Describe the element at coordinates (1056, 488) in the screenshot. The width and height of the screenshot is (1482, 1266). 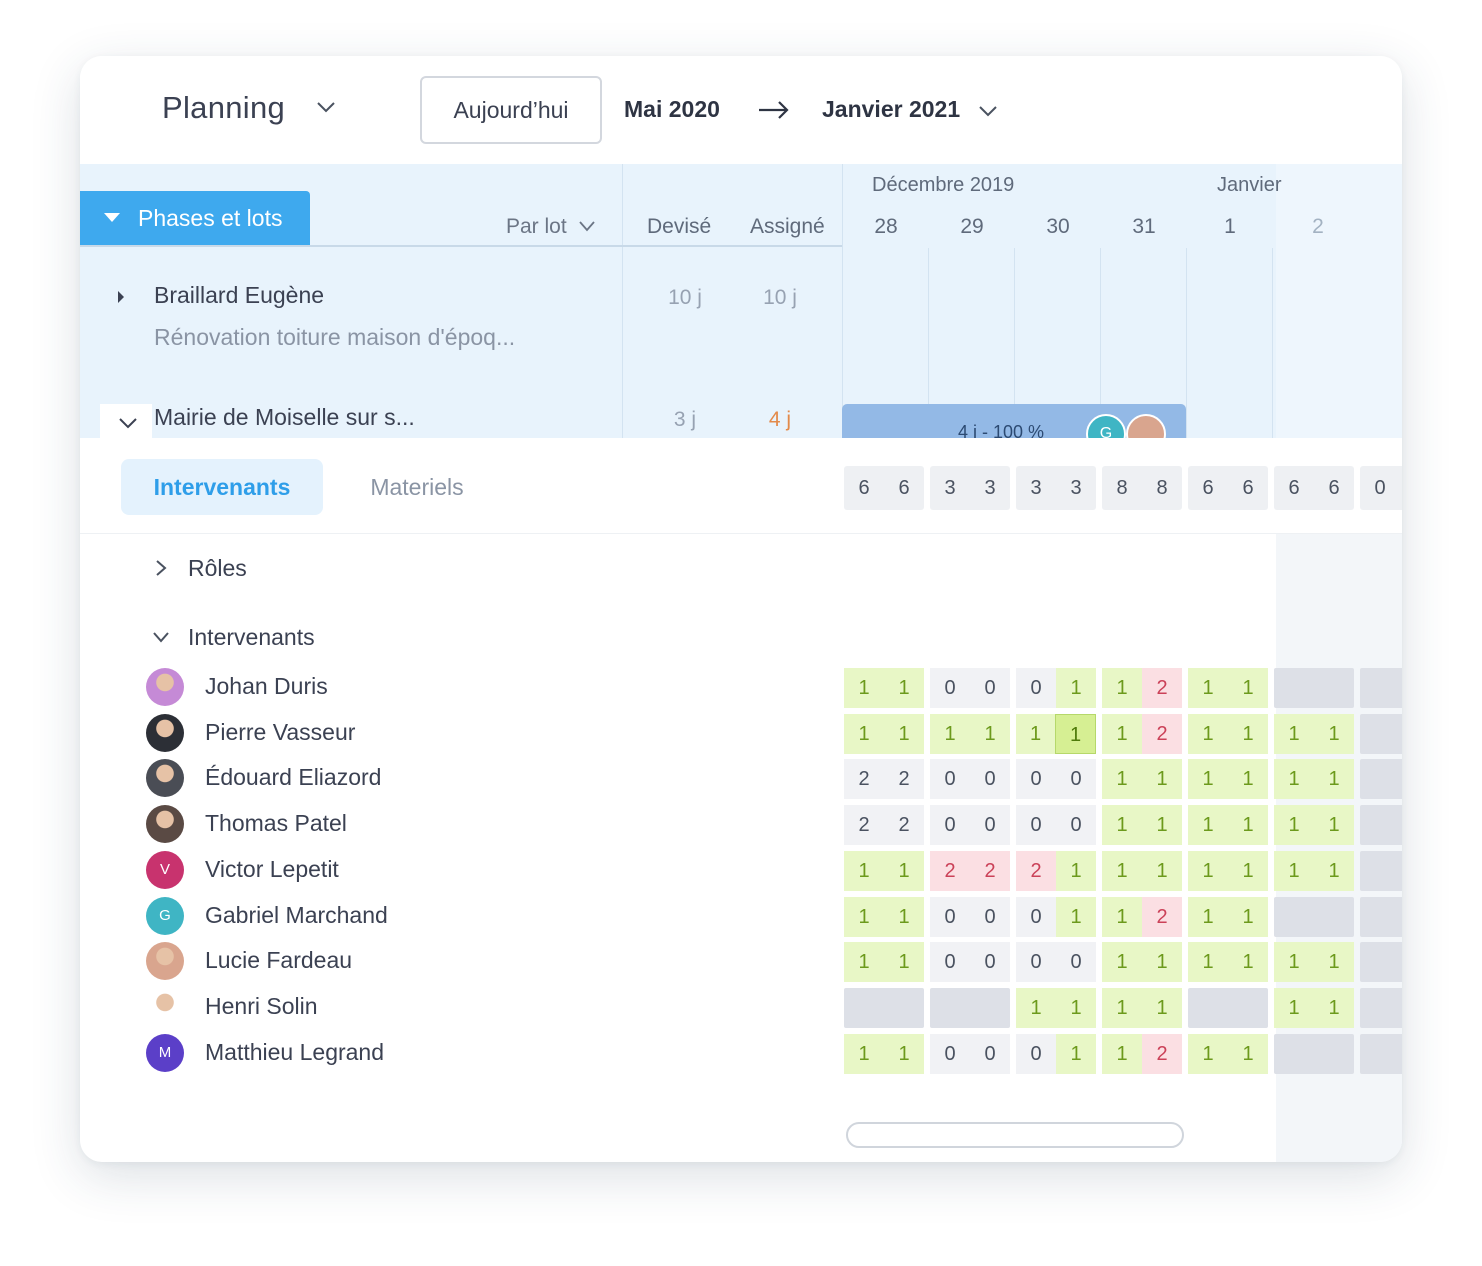
I see `summary-cell: 33` at that location.